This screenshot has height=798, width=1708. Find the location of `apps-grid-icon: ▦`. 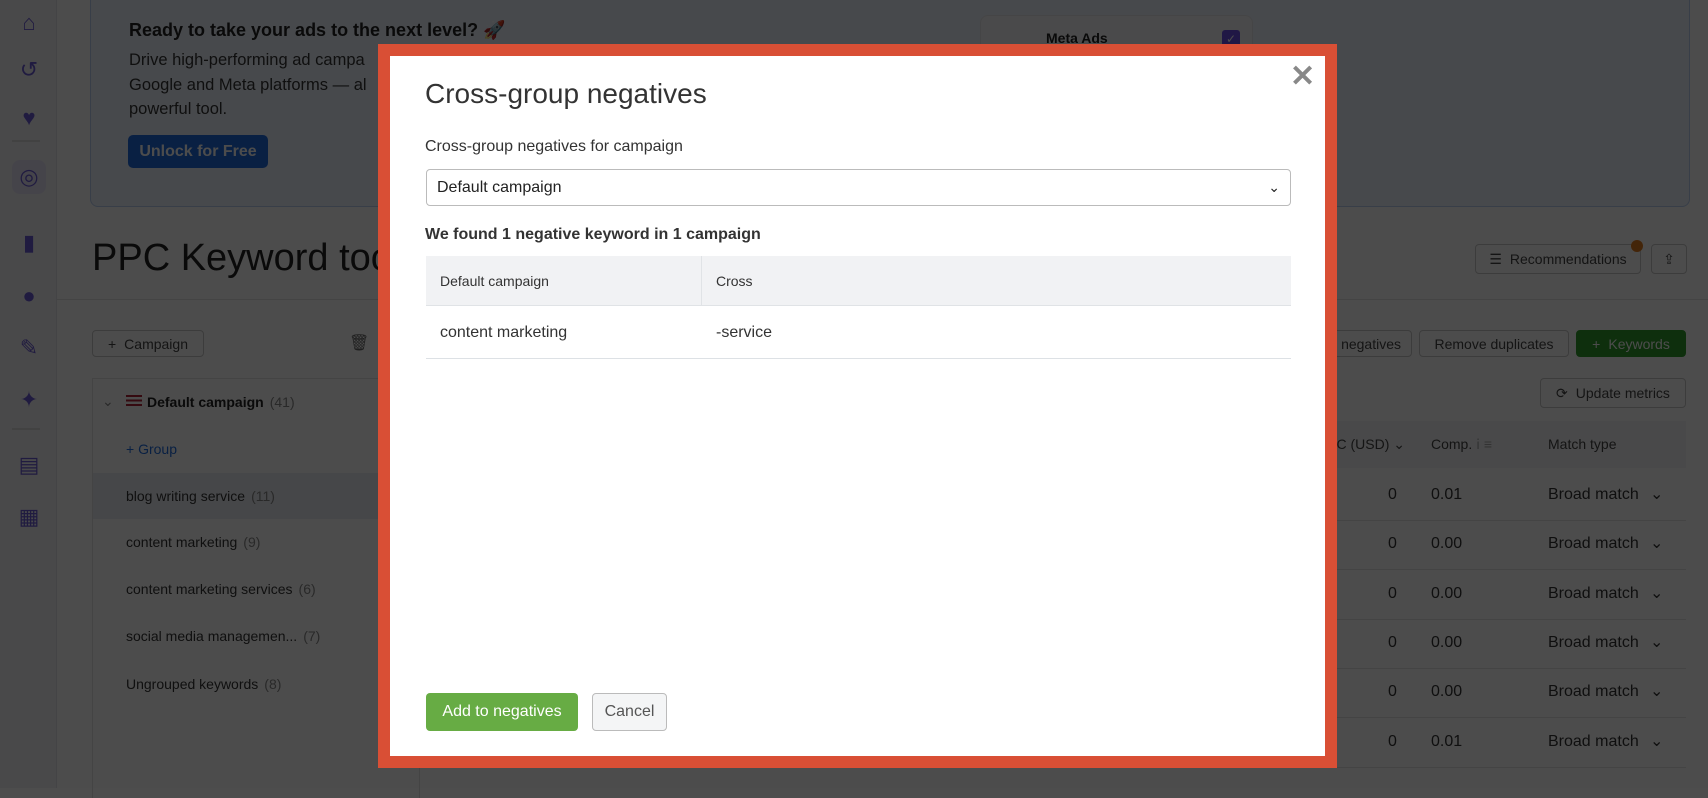

apps-grid-icon: ▦ is located at coordinates (29, 517).